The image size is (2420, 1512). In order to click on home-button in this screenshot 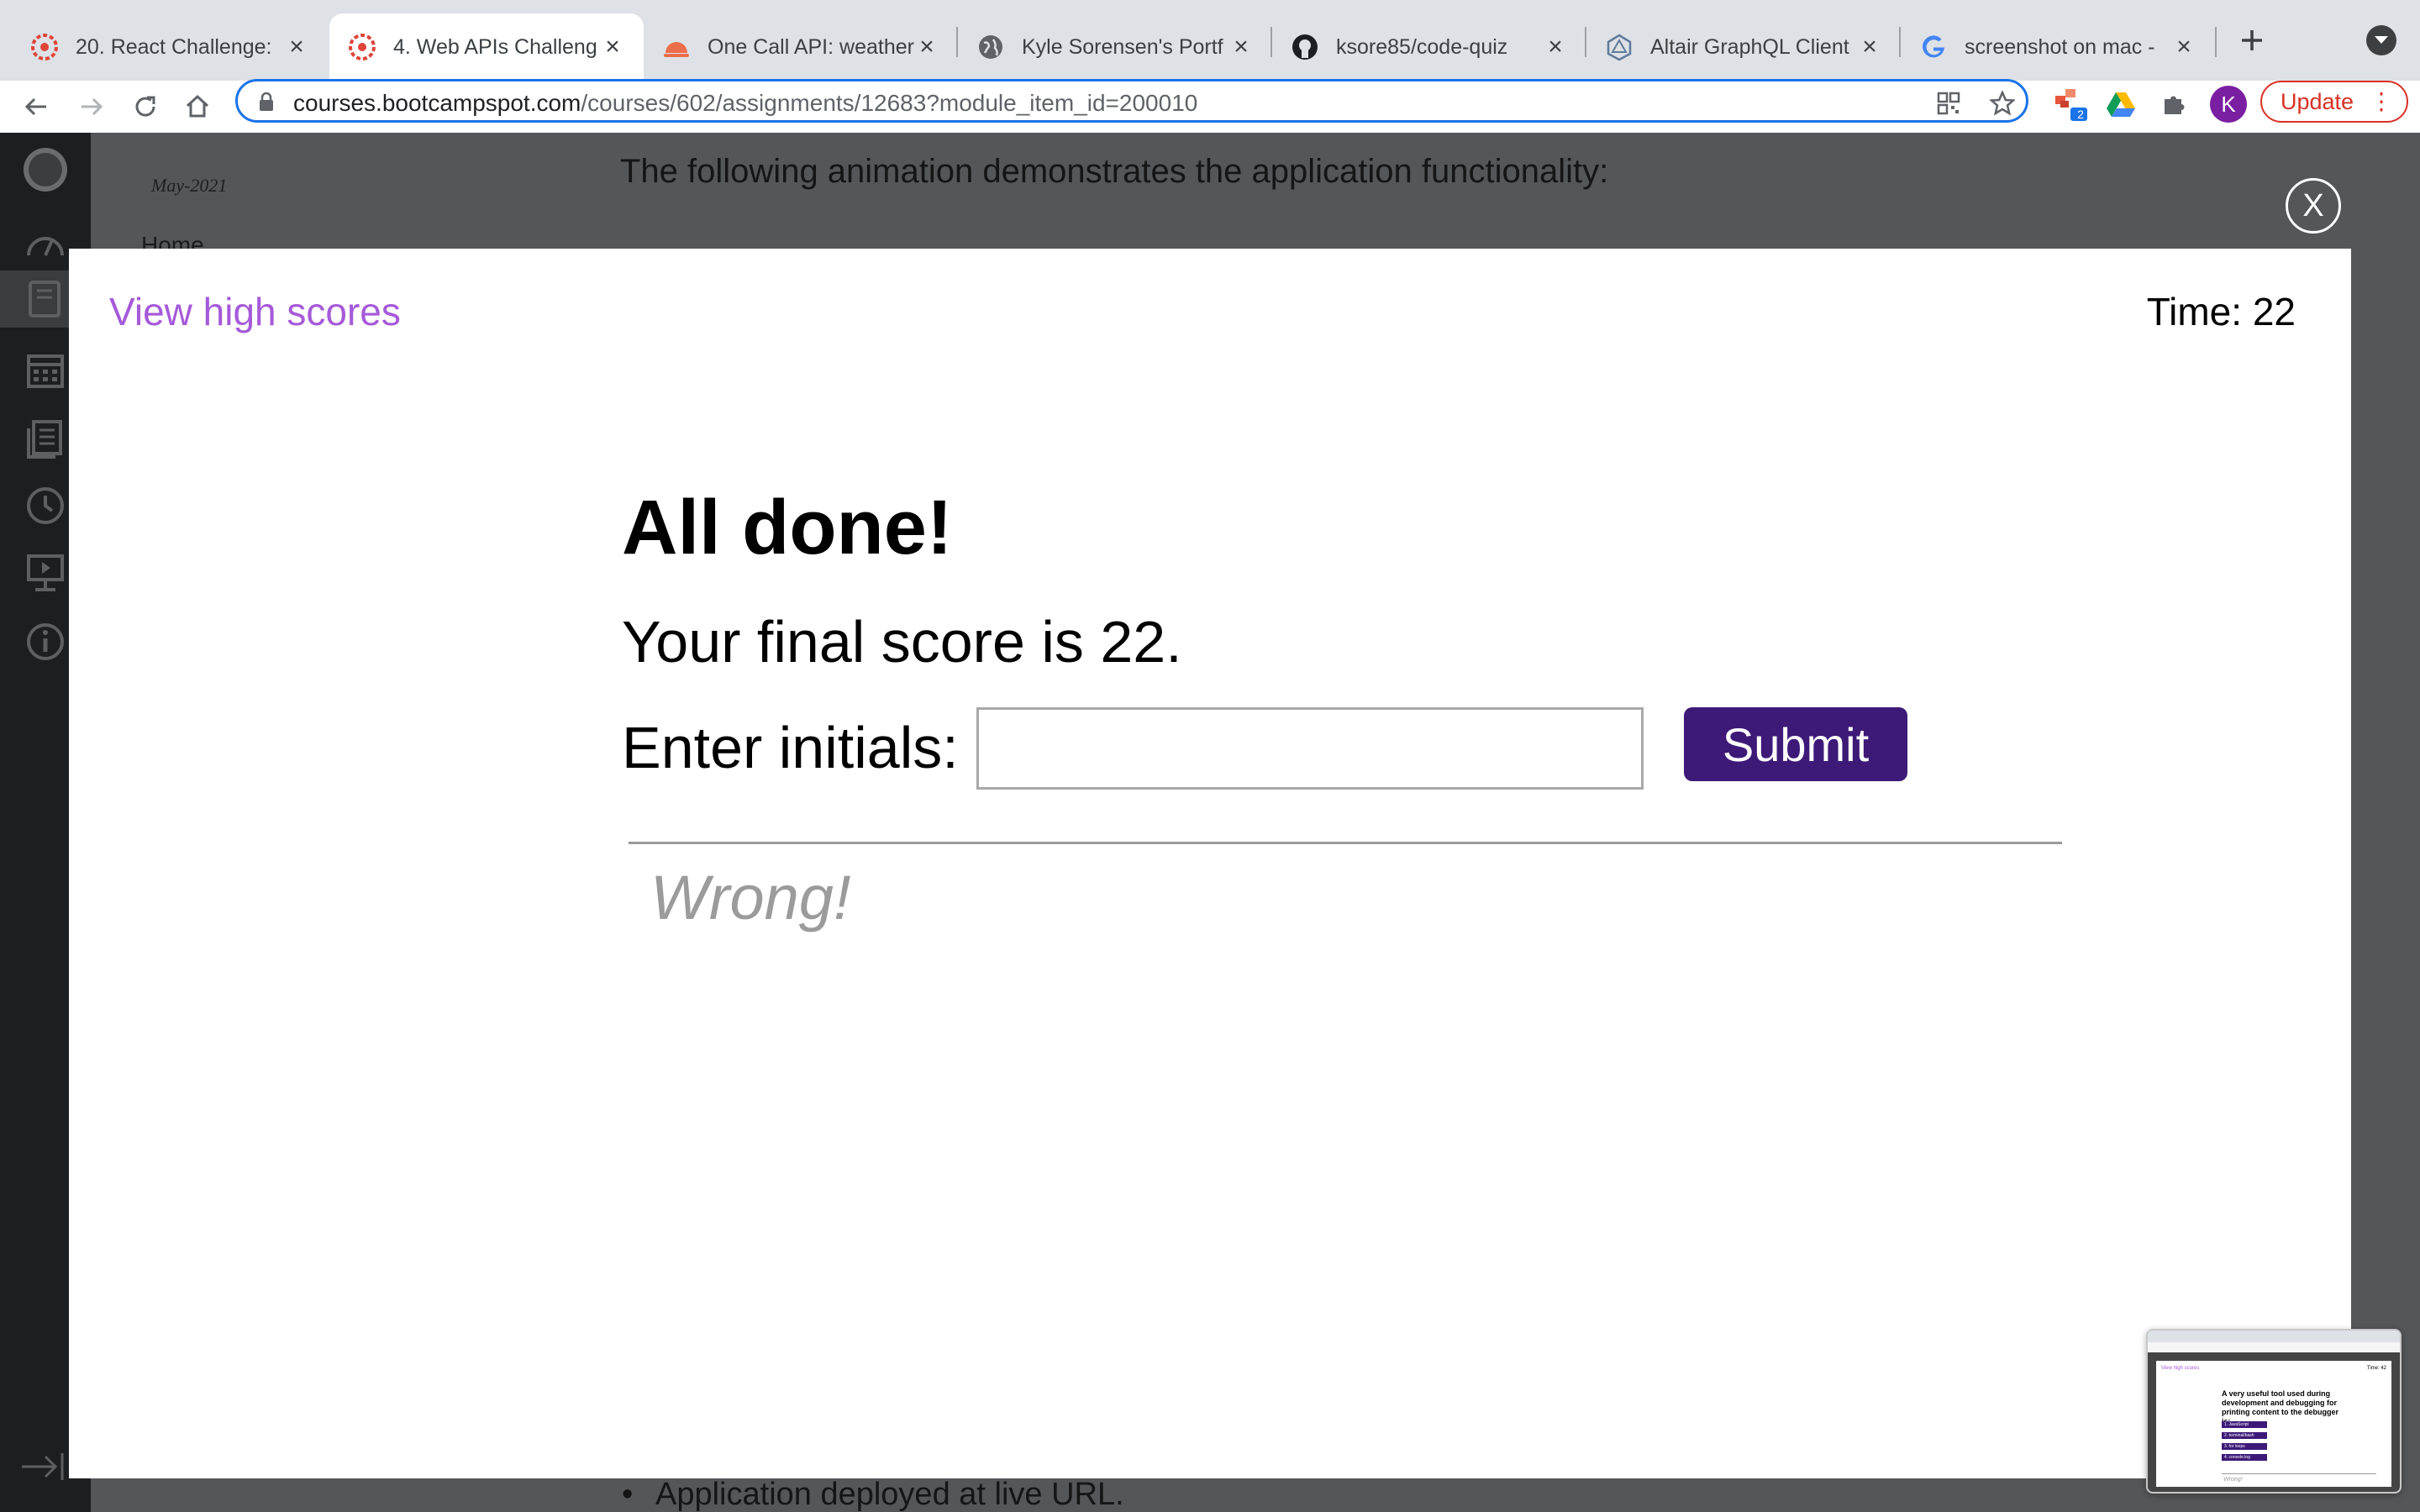, I will do `click(197, 106)`.